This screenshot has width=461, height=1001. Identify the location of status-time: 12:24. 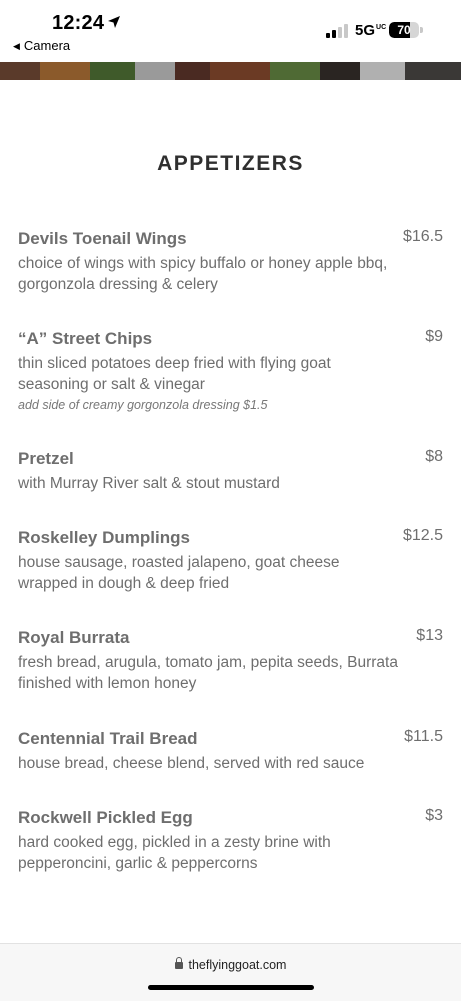
(78, 23).